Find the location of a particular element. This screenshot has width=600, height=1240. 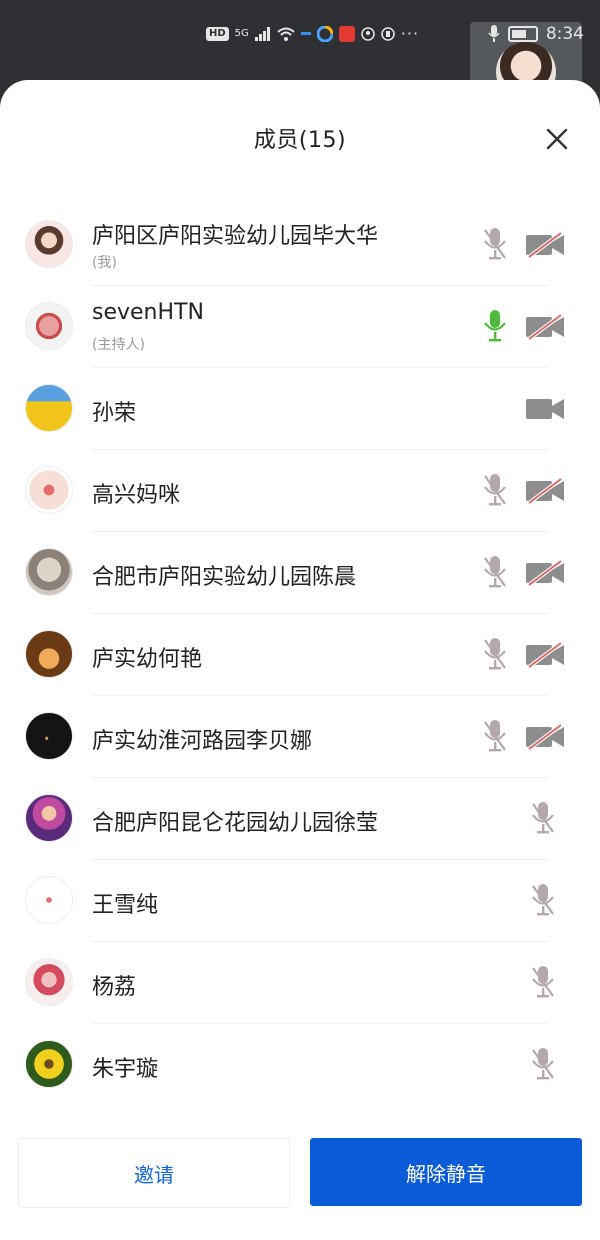

signal-icon is located at coordinates (262, 33).